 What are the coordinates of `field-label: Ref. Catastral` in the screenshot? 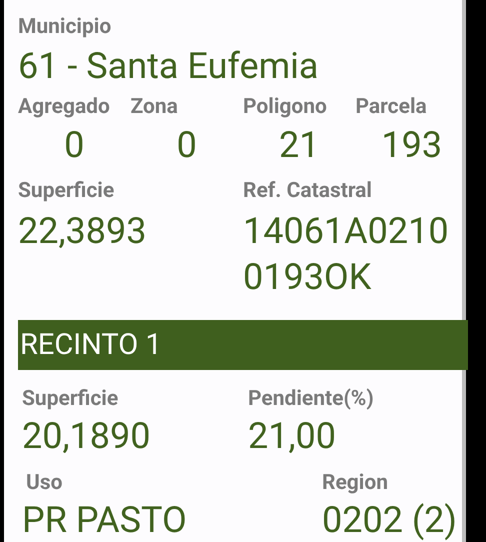 It's located at (307, 191).